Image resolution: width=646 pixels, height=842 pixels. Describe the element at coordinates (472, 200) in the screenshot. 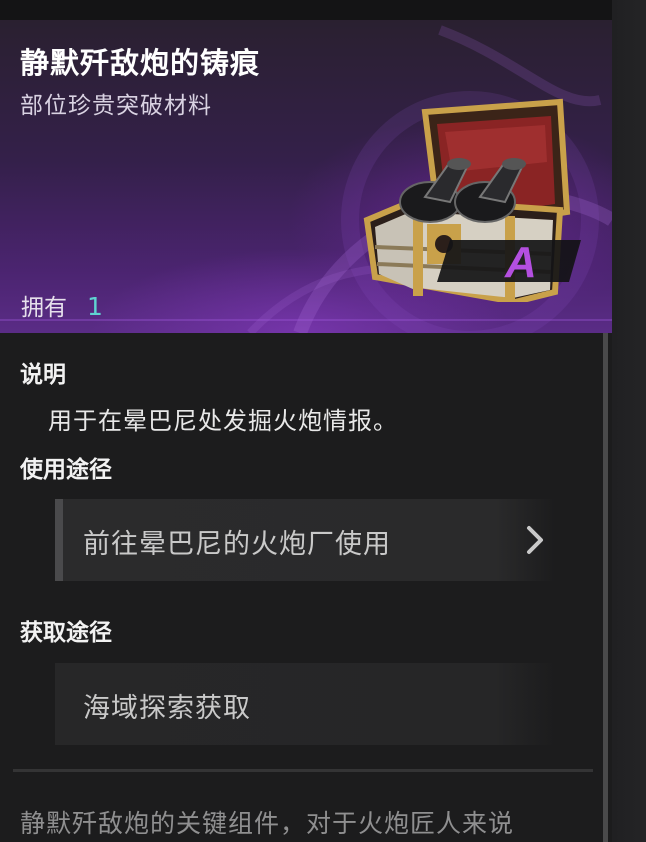

I see `treasure-chest-with-cannon-shells-icon: A` at that location.